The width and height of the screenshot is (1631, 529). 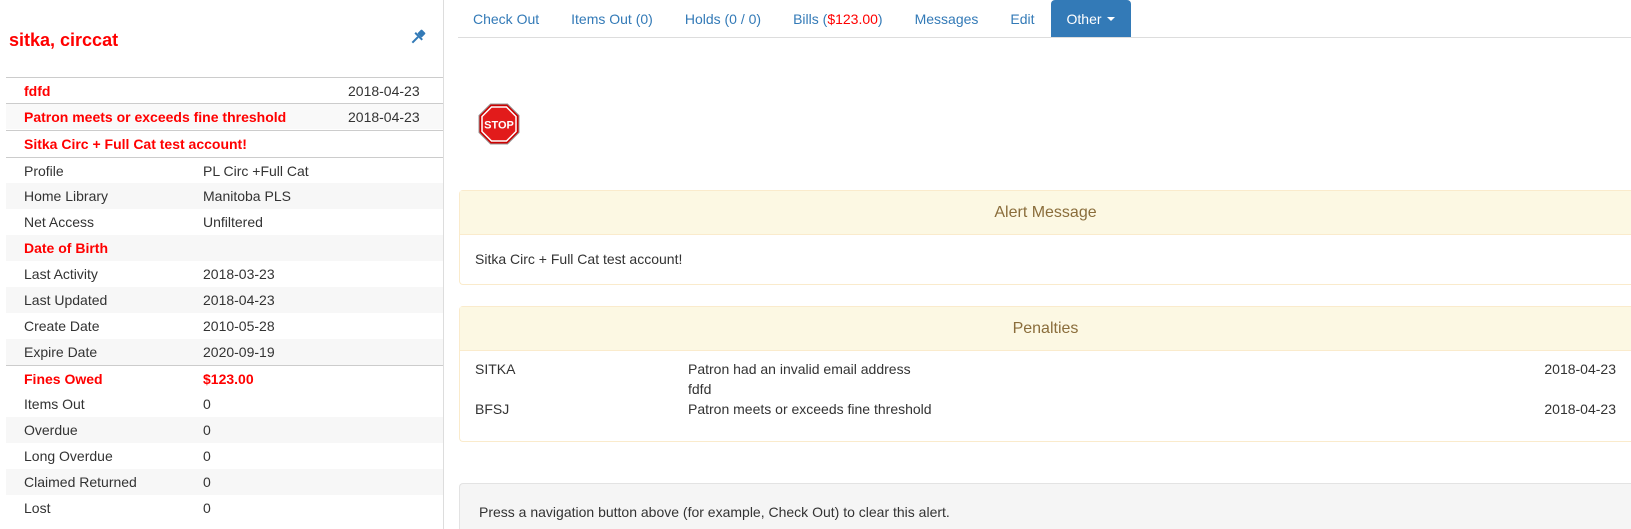 I want to click on message-label: Patron meets or exceeds fine threshold, so click(x=155, y=116).